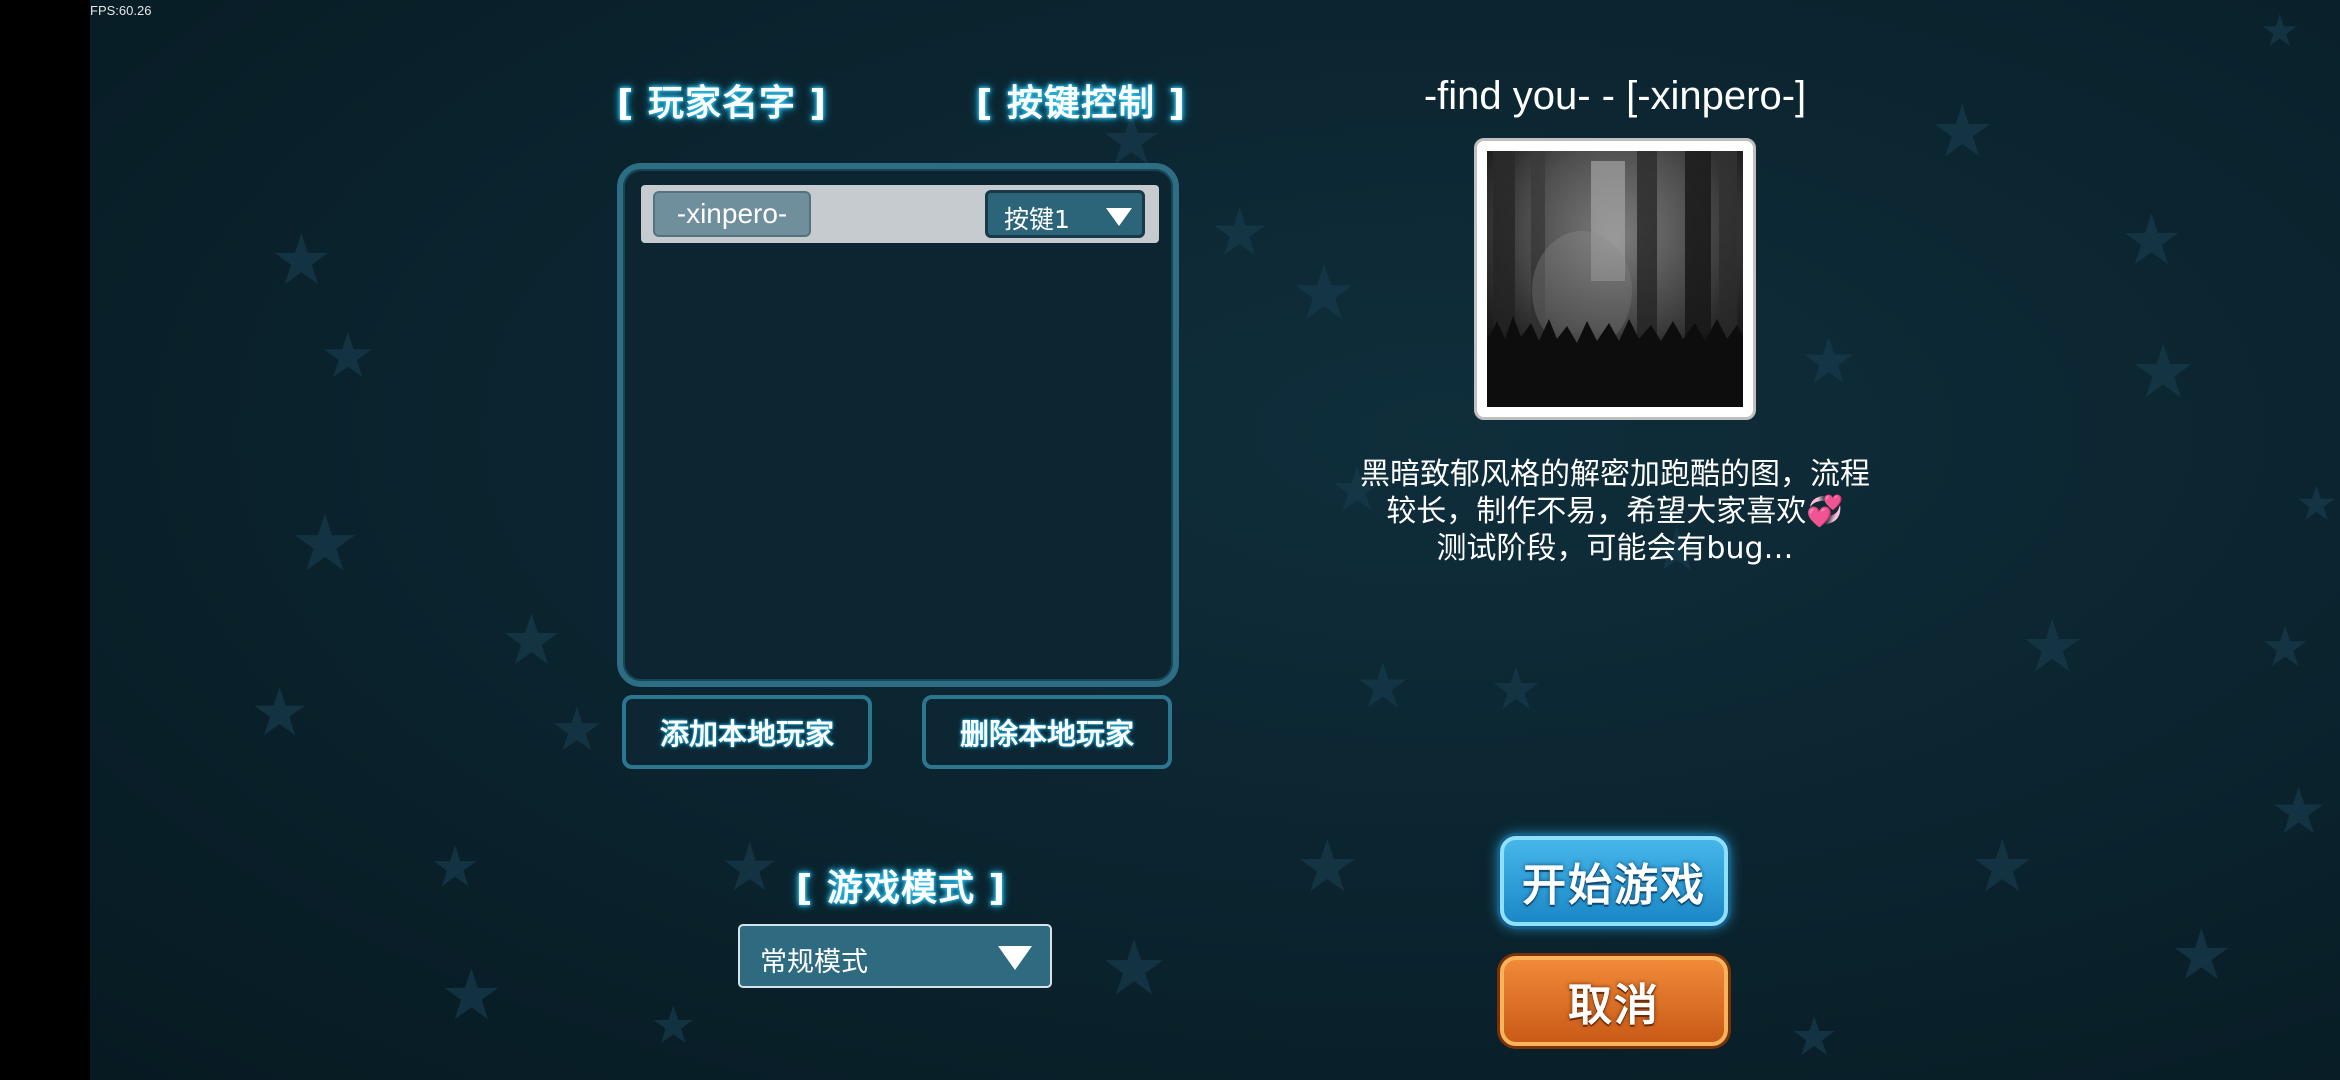  Describe the element at coordinates (1614, 1001) in the screenshot. I see `cancel-button: 取消` at that location.